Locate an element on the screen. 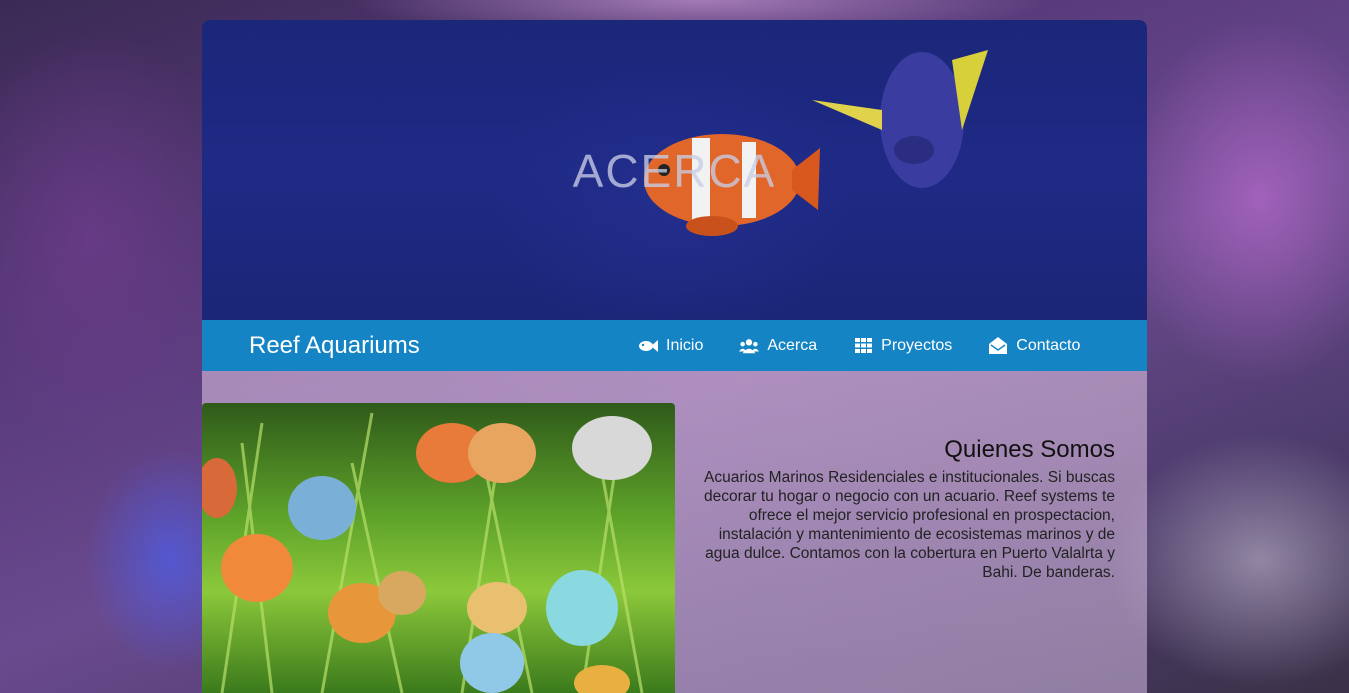 This screenshot has width=1349, height=693. nav-item-contacto: Contacto is located at coordinates (1034, 346).